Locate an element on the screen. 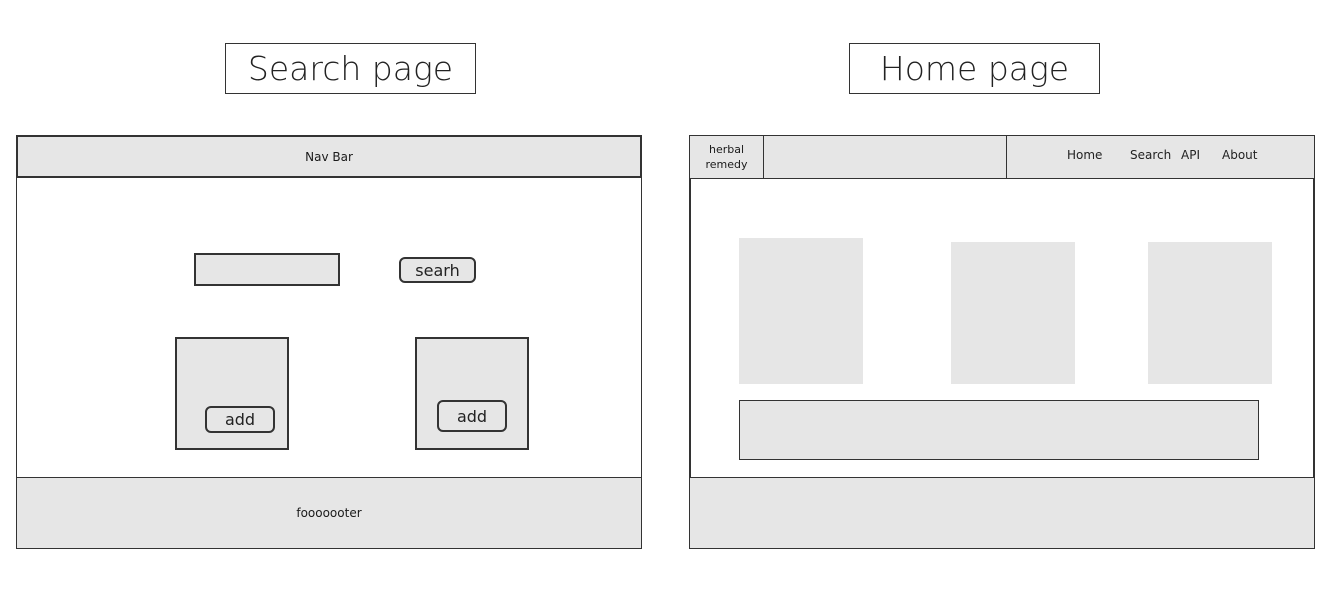 Image resolution: width=1333 pixels, height=590 pixels. logo-label: herbal remedy is located at coordinates (726, 157).